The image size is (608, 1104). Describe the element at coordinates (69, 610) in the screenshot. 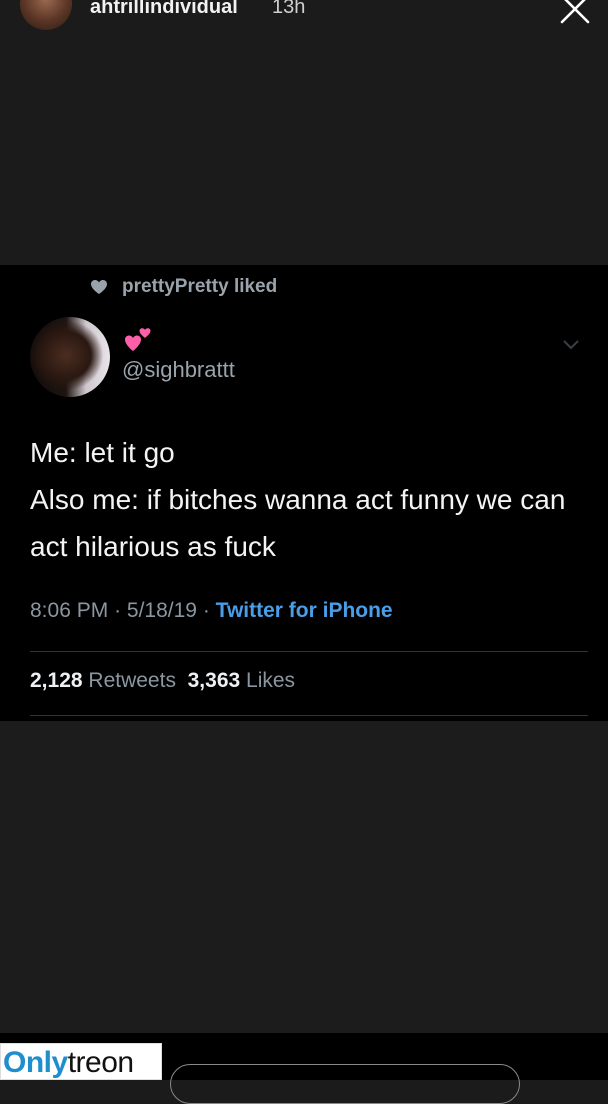

I see `tweet-time: 8:06 PM` at that location.